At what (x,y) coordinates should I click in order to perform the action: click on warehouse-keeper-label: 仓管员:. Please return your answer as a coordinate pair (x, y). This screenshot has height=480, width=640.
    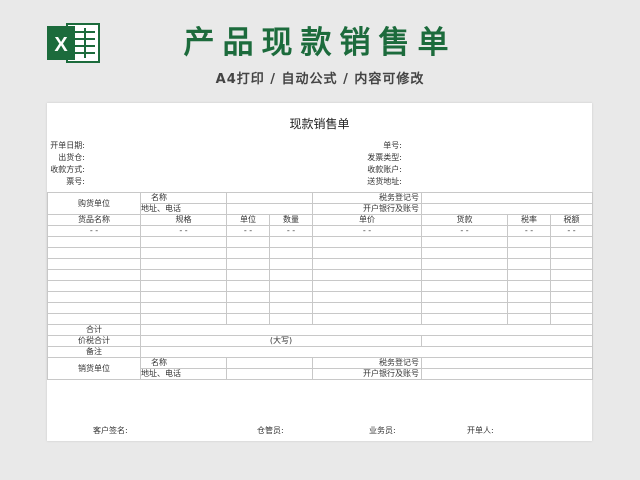
    Looking at the image, I should click on (270, 430).